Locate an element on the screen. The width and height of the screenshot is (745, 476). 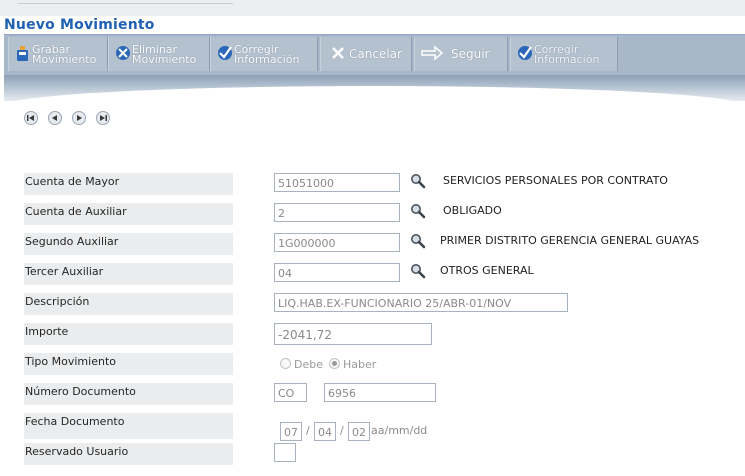
corregir-informacion-button: Corregir Información is located at coordinates (264, 54).